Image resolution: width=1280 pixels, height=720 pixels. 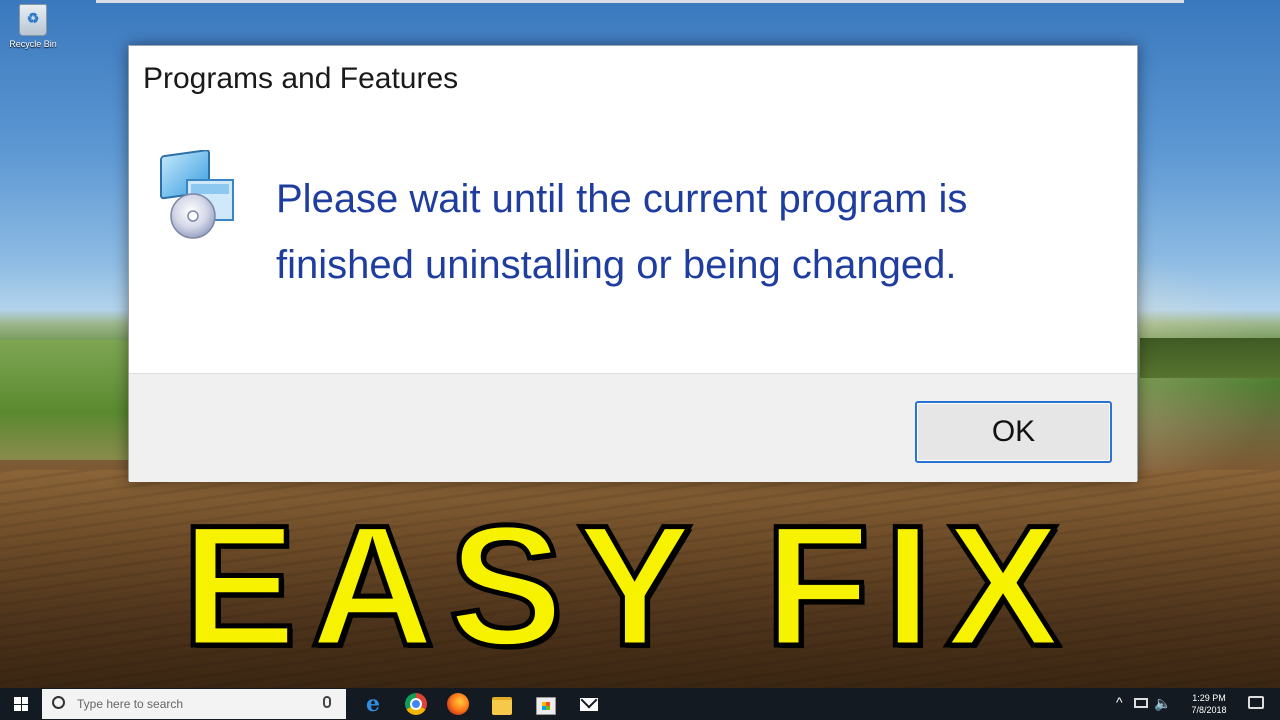 What do you see at coordinates (1162, 703) in the screenshot?
I see `volume-icon: 🔈` at bounding box center [1162, 703].